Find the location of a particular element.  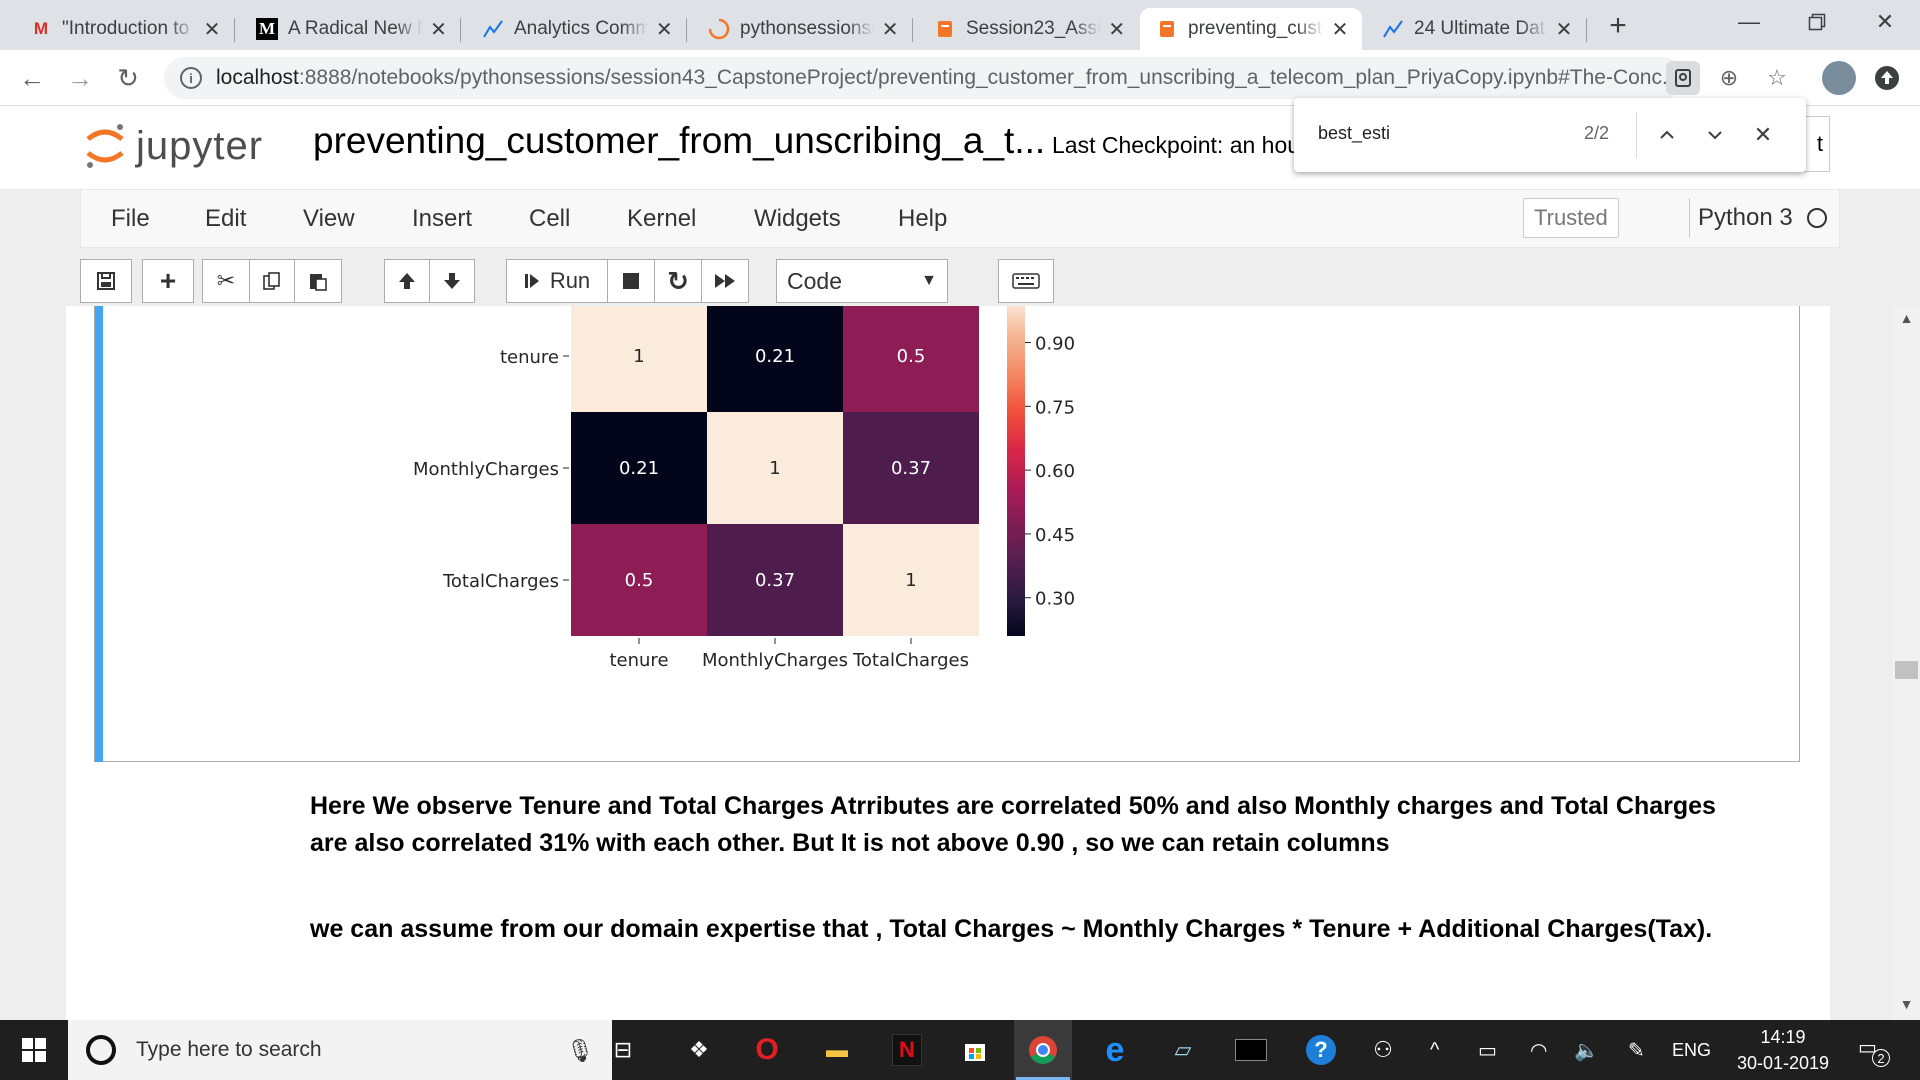

cortana-icon is located at coordinates (101, 1050).